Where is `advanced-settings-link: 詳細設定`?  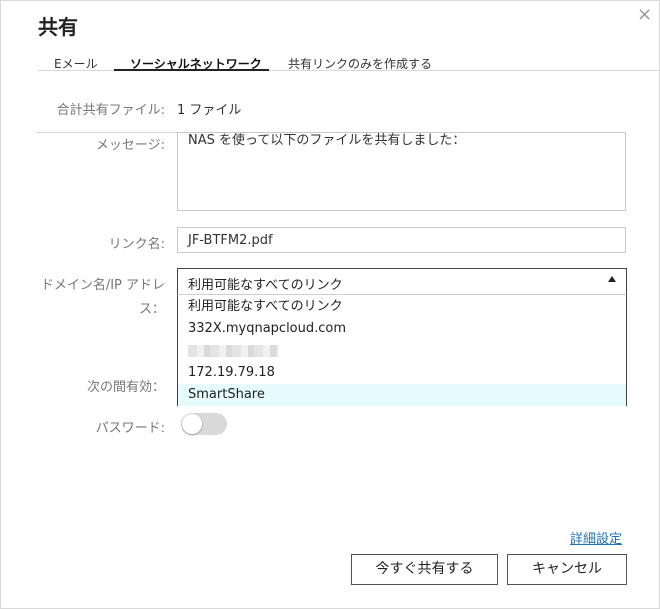
advanced-settings-link: 詳細設定 is located at coordinates (596, 537).